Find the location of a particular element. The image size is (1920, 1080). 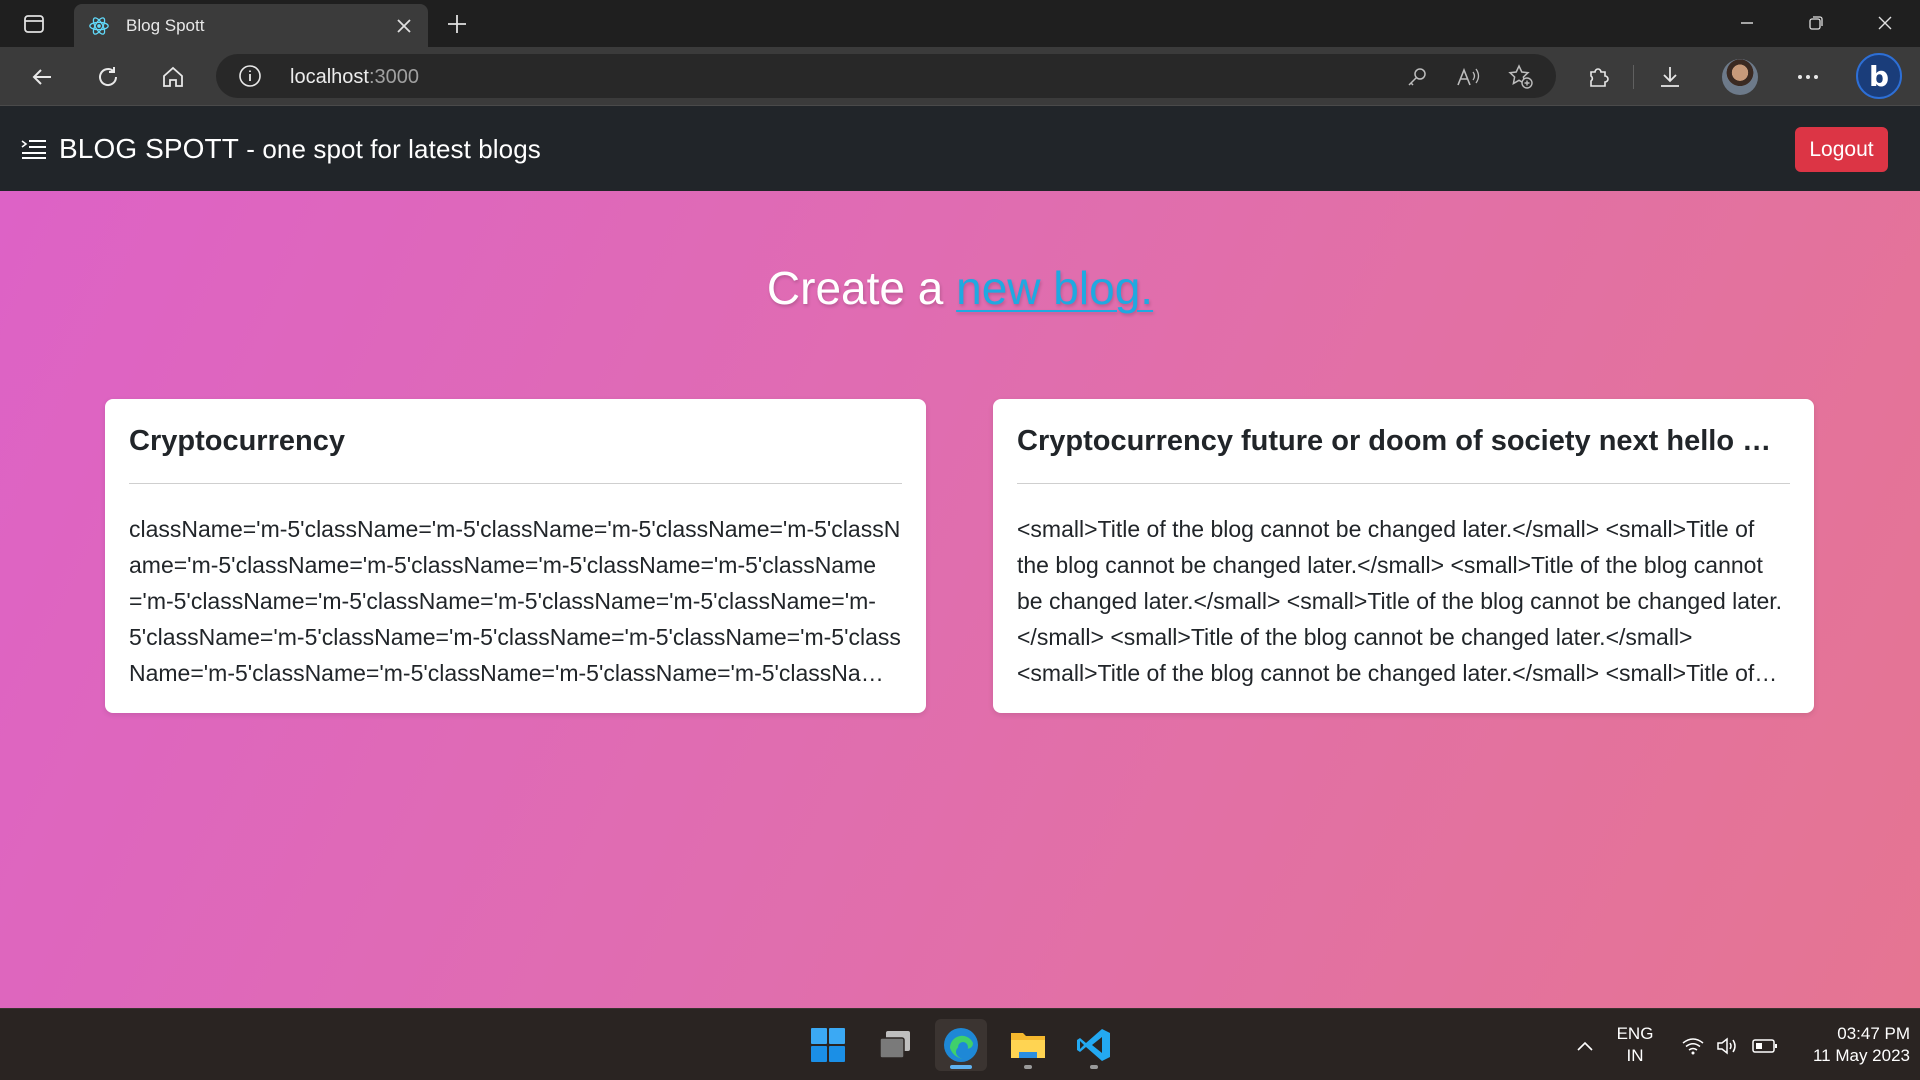

more-options-button is located at coordinates (1808, 77).